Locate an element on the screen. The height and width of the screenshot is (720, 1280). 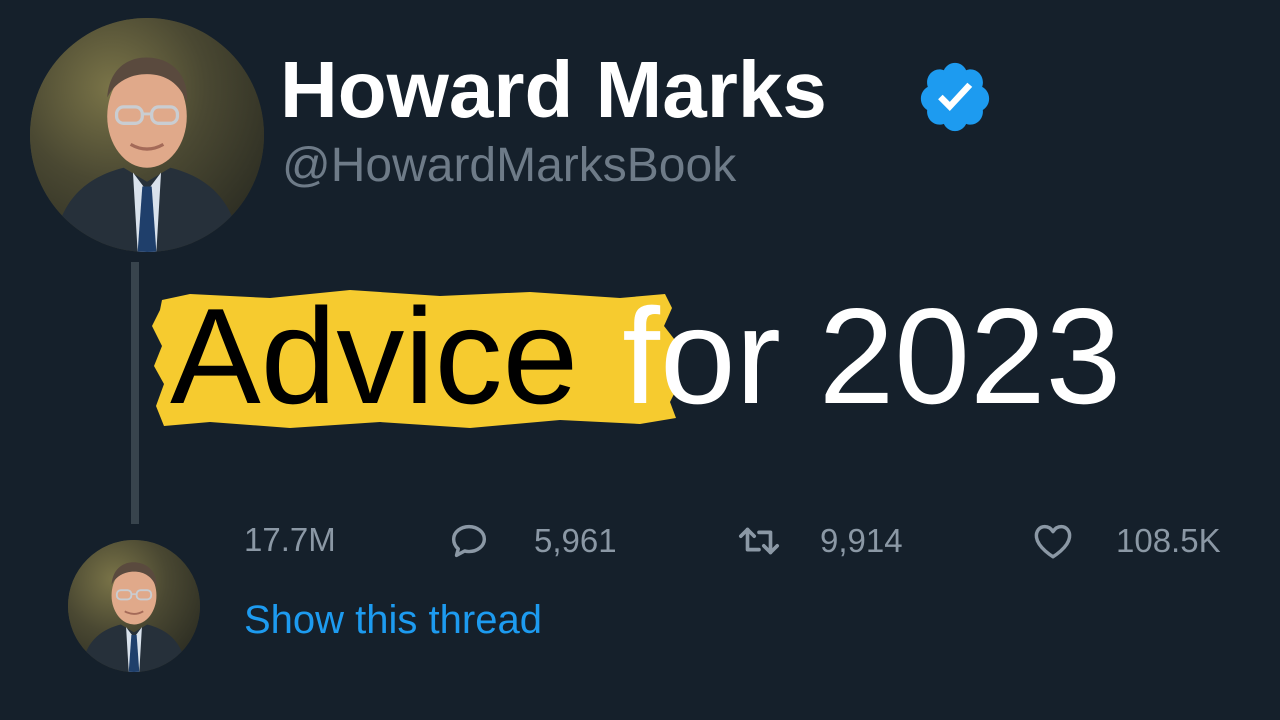
retweet-button: 9,914 is located at coordinates (819, 541).